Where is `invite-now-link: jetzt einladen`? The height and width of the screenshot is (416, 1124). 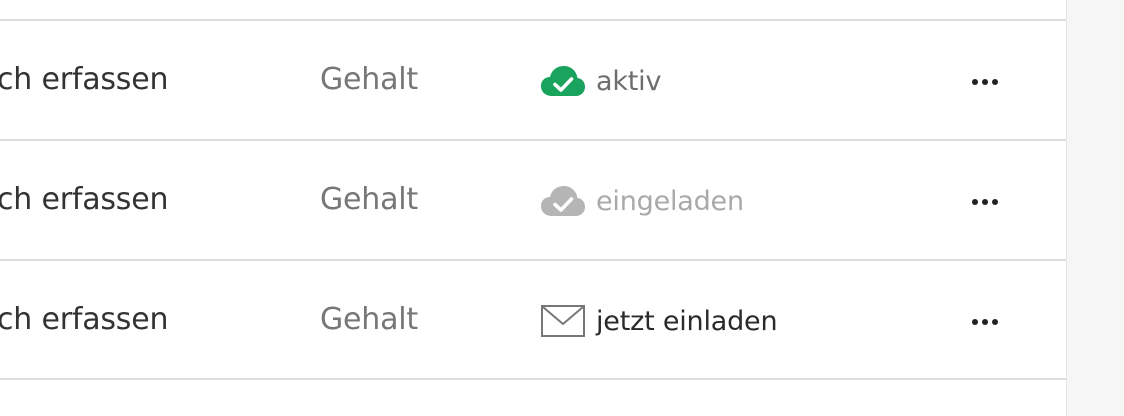
invite-now-link: jetzt einladen is located at coordinates (659, 321).